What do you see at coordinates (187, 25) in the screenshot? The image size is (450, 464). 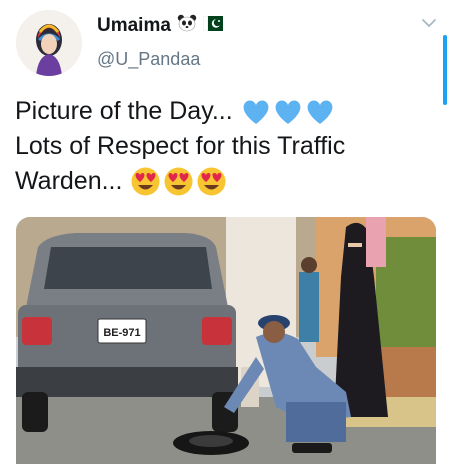 I see `panda-icon` at bounding box center [187, 25].